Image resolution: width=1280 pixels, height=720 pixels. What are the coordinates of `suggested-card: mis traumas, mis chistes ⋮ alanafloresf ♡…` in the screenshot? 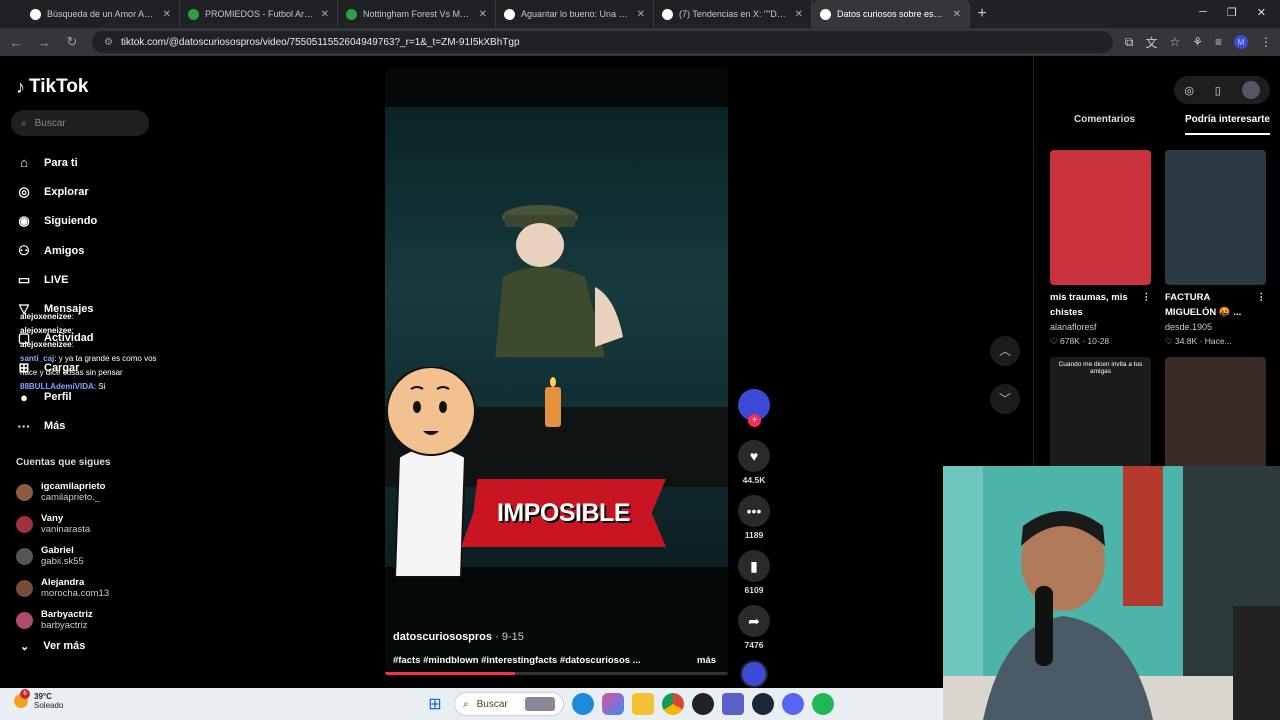 It's located at (1100, 248).